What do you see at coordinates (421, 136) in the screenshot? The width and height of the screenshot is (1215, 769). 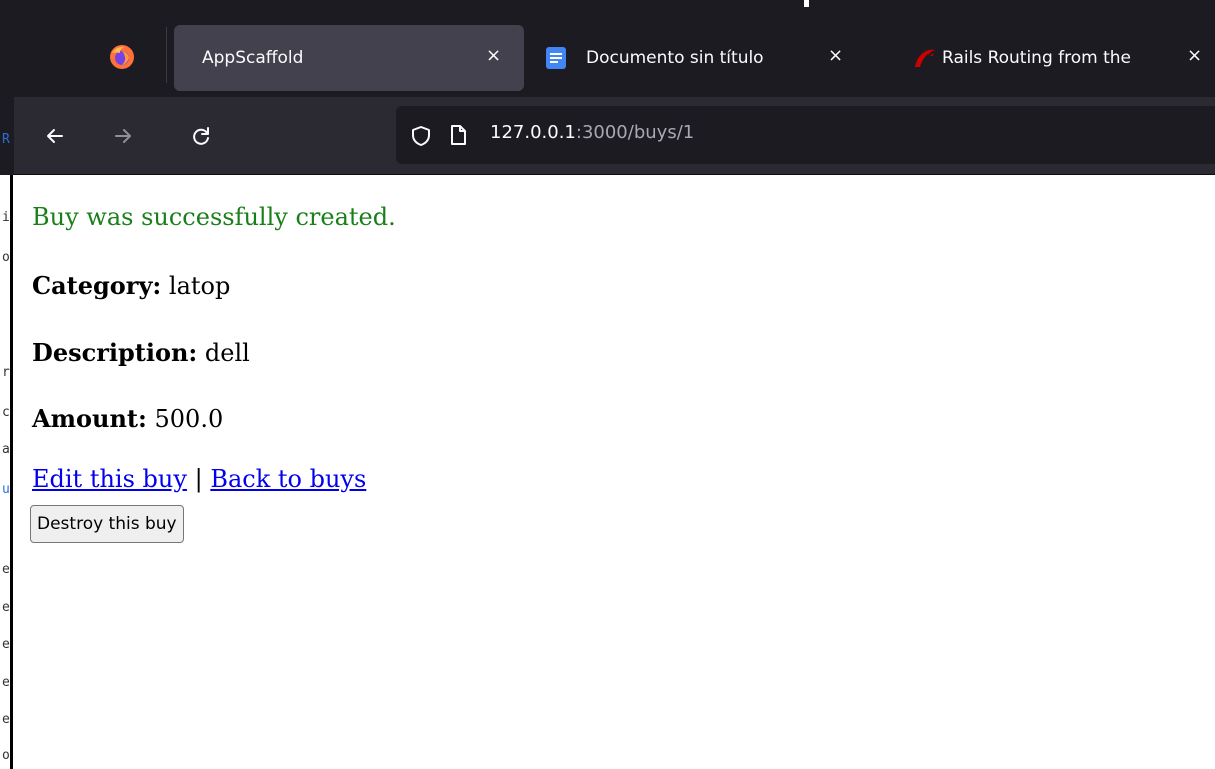 I see `shield-icon` at bounding box center [421, 136].